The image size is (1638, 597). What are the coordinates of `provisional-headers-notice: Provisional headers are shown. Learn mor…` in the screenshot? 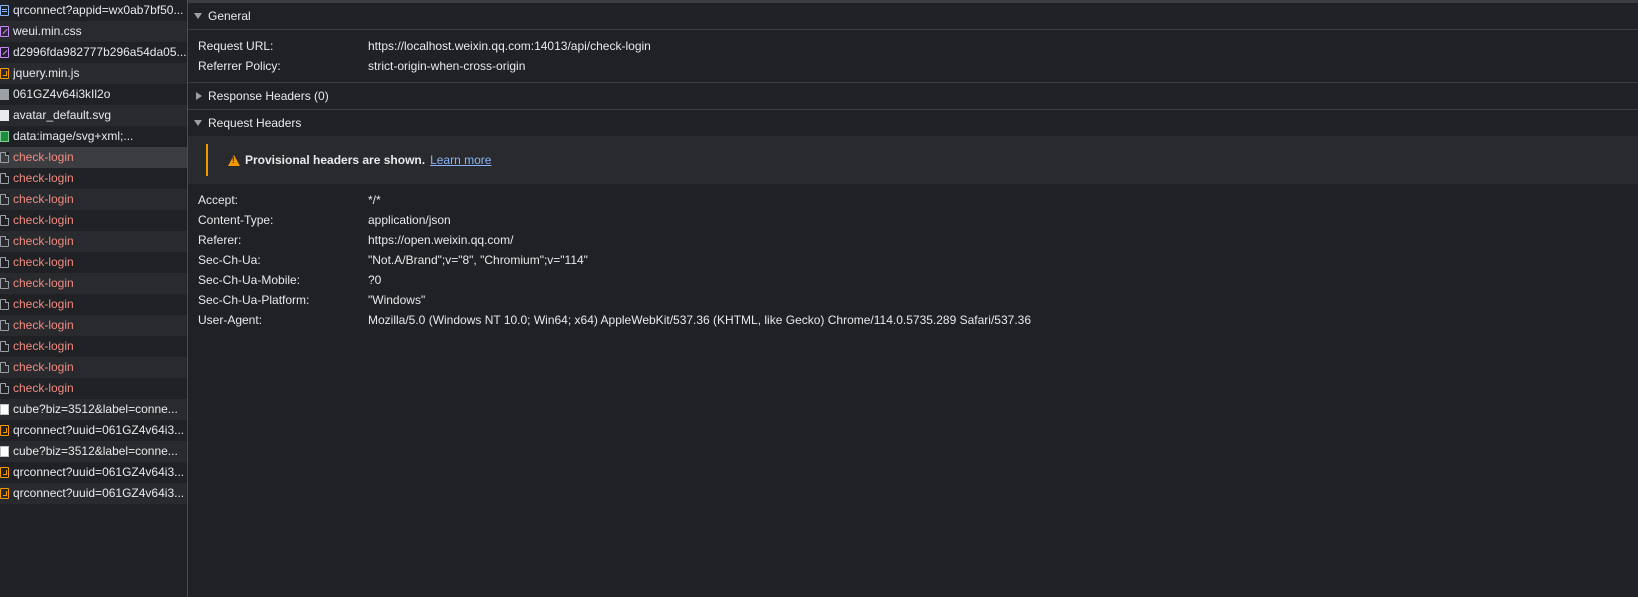 It's located at (913, 160).